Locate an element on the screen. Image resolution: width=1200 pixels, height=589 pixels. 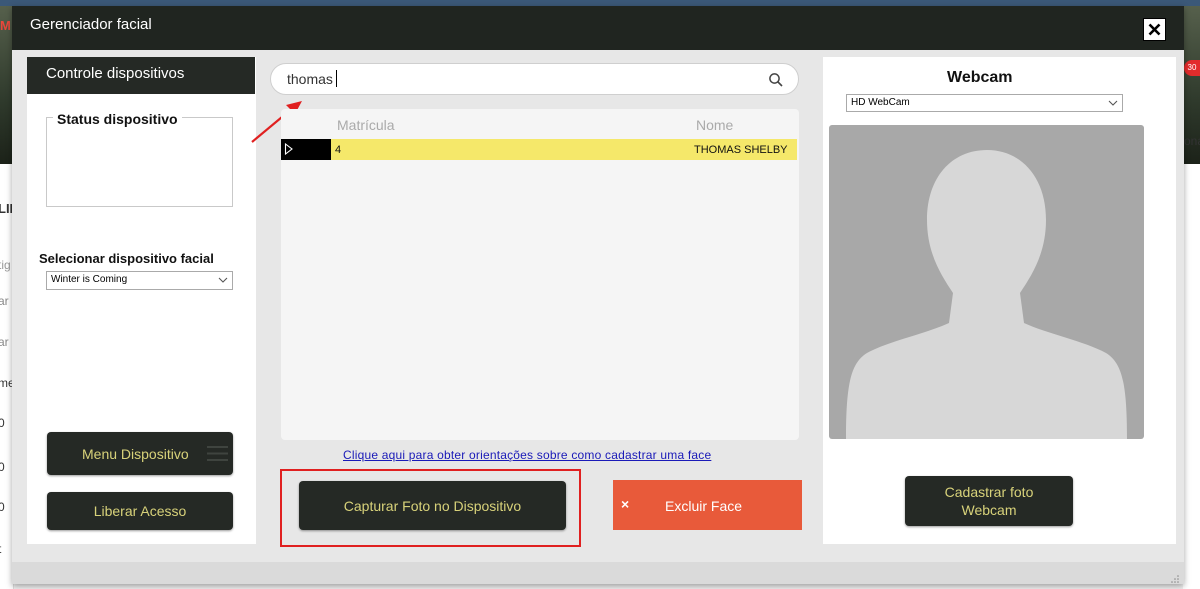
close-icon is located at coordinates (1154, 29).